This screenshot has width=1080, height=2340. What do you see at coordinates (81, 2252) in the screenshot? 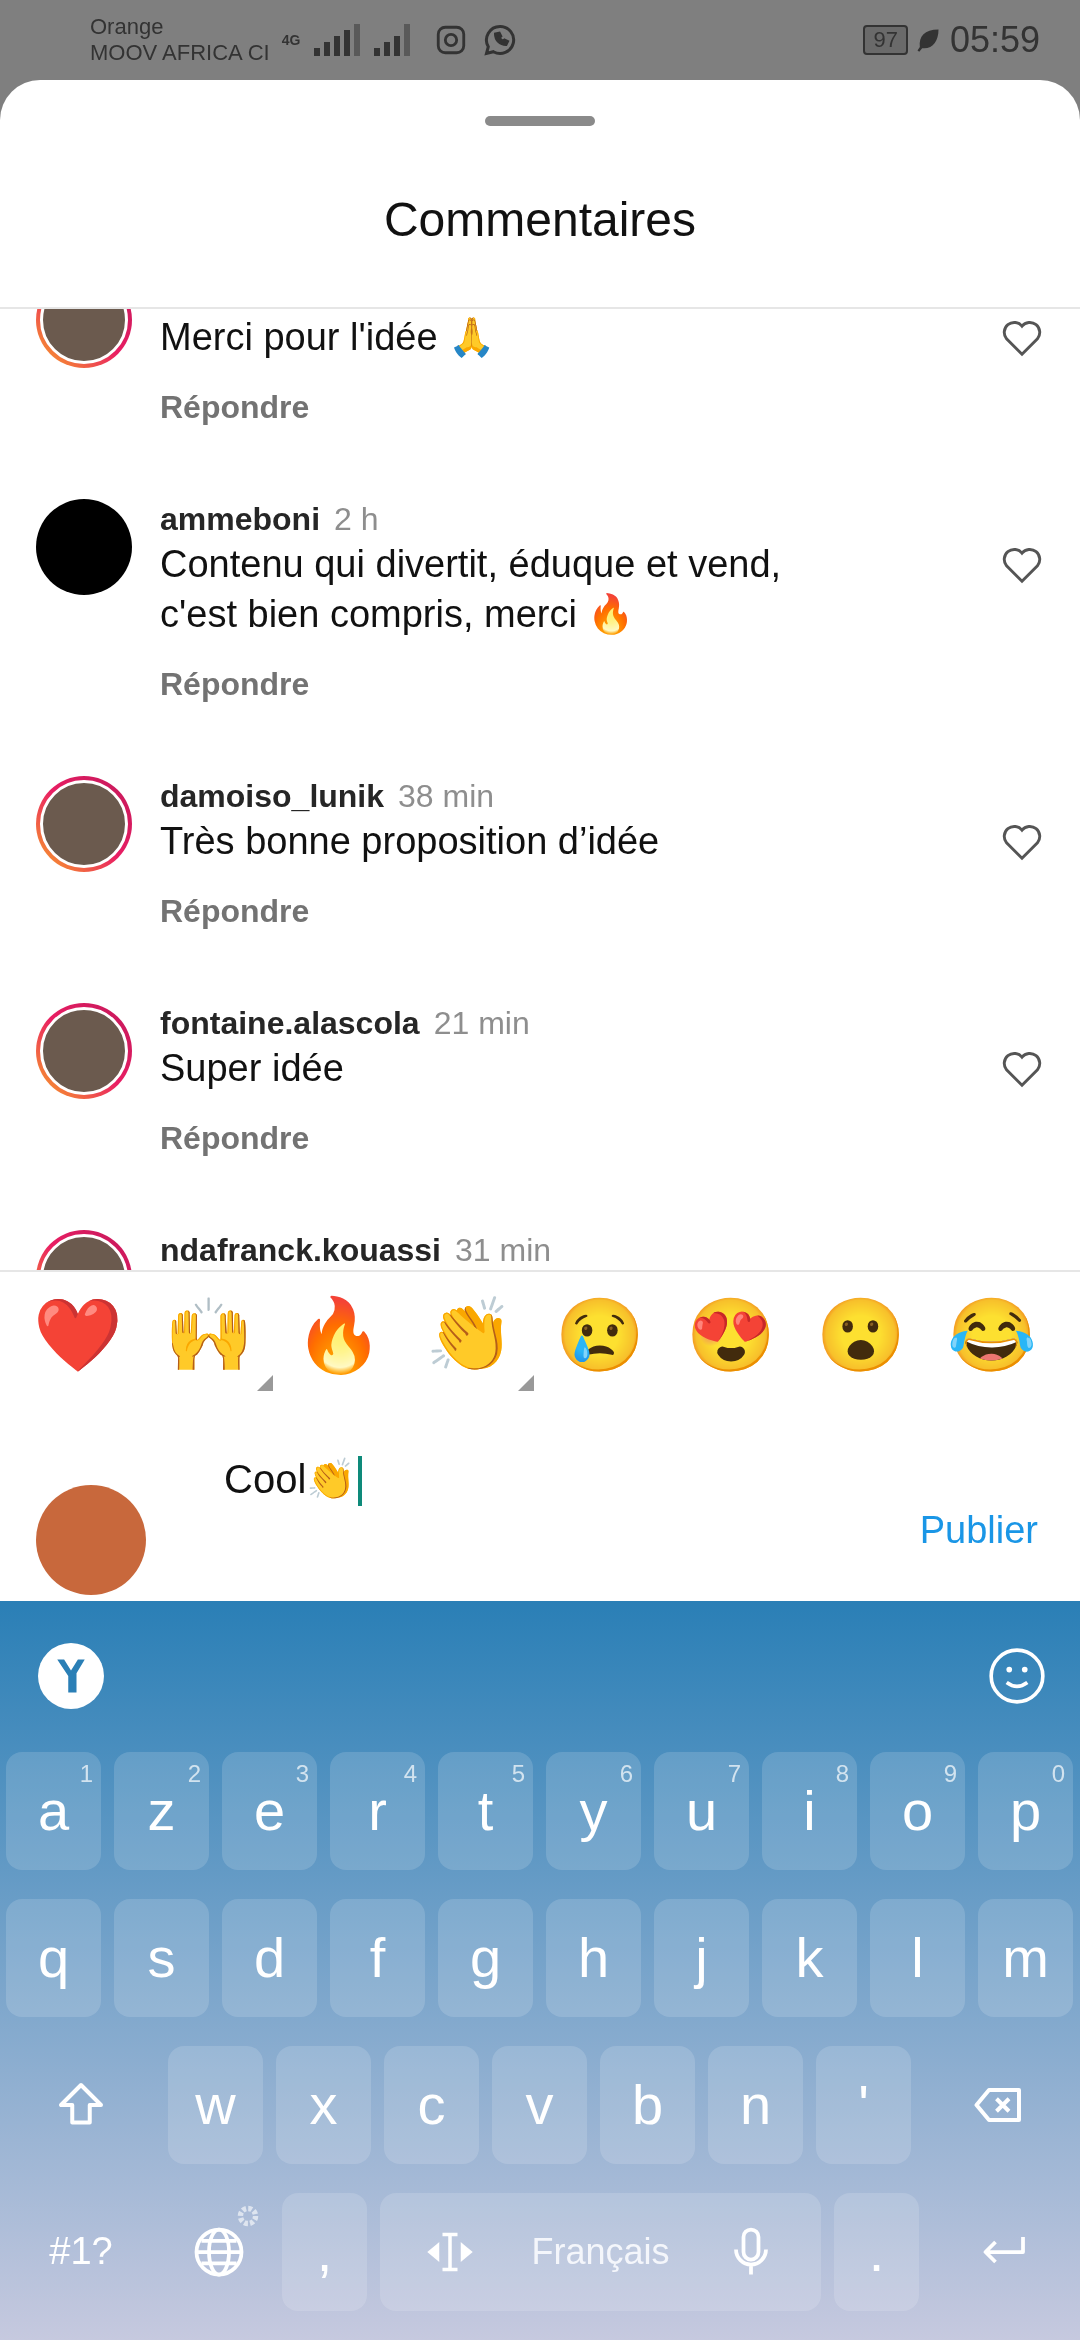
I see `symbols-key: #1?` at bounding box center [81, 2252].